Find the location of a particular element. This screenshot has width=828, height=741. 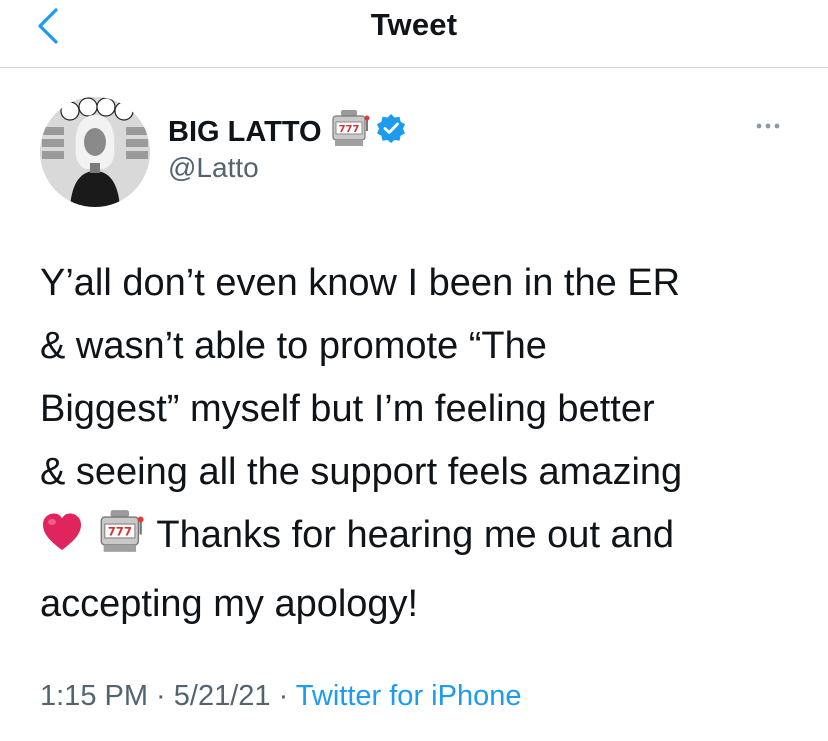

tweet-meta: 1:15 PM · 5/21/21 · Twitter for iPhone is located at coordinates (280, 696).